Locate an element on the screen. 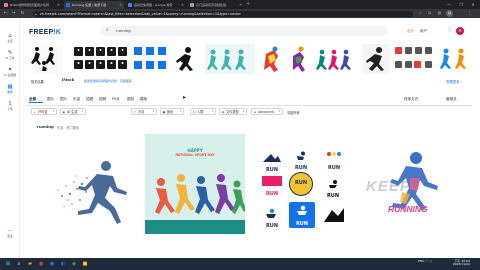  close-window-button: ✕ is located at coordinates (473, 4).